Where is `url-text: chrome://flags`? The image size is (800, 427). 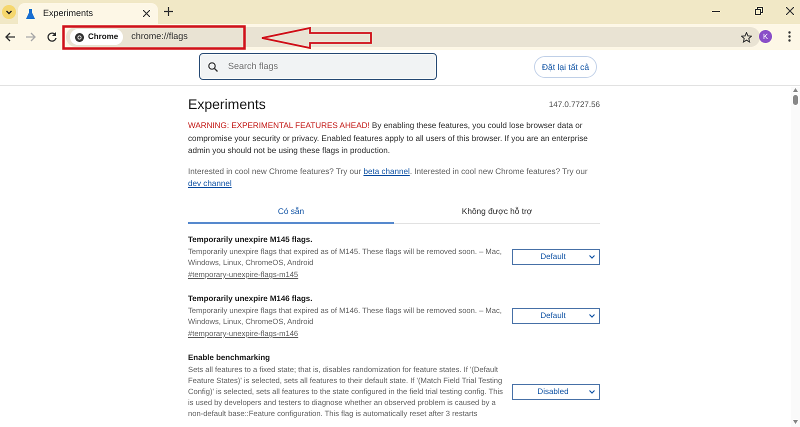
url-text: chrome://flags is located at coordinates (159, 37).